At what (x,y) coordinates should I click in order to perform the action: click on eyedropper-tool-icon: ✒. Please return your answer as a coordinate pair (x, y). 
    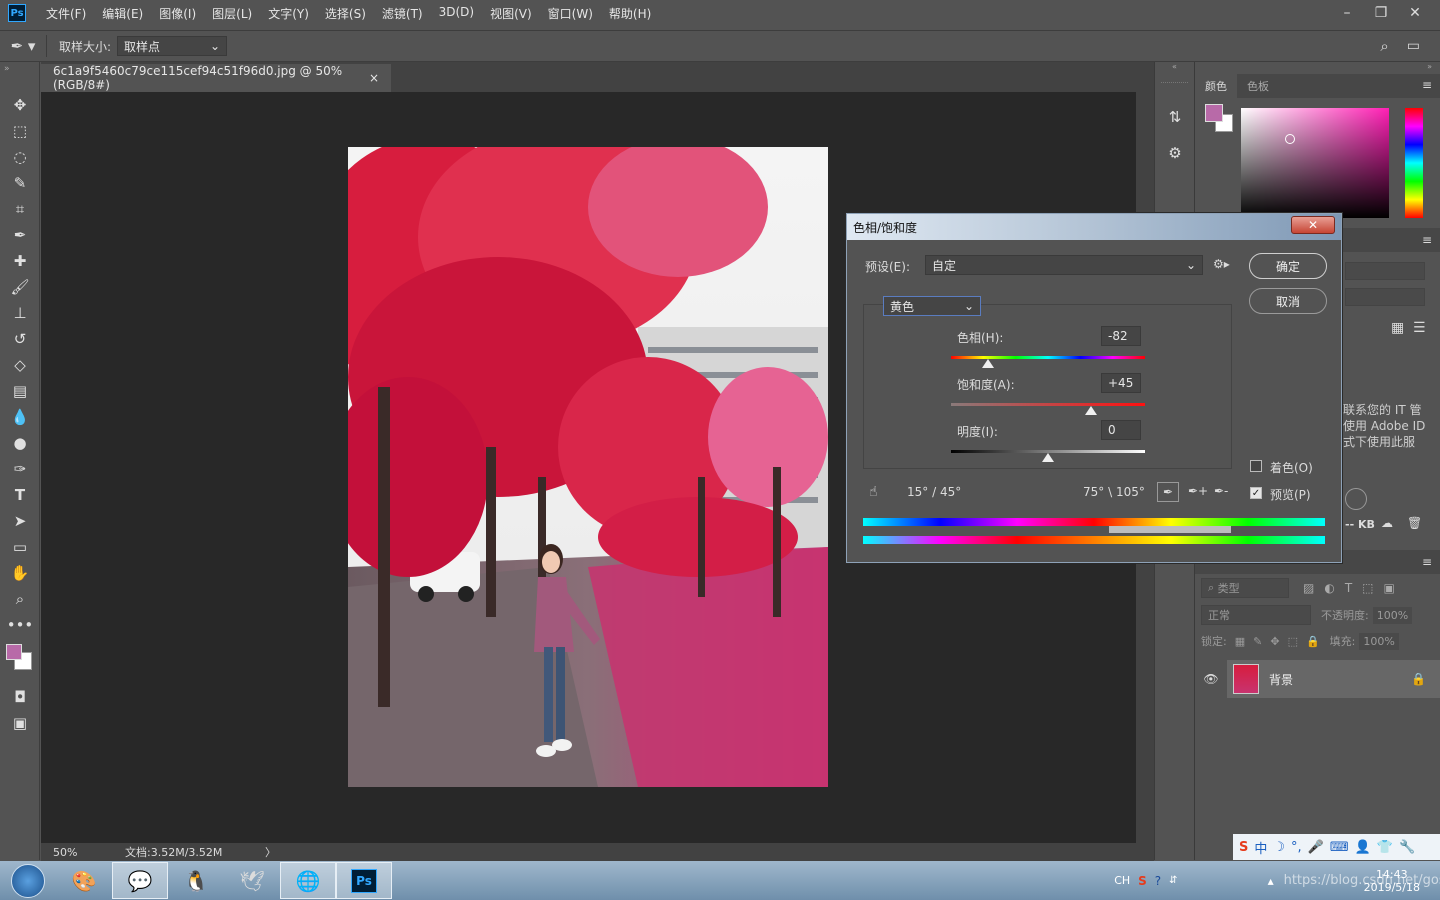
    Looking at the image, I should click on (20, 235).